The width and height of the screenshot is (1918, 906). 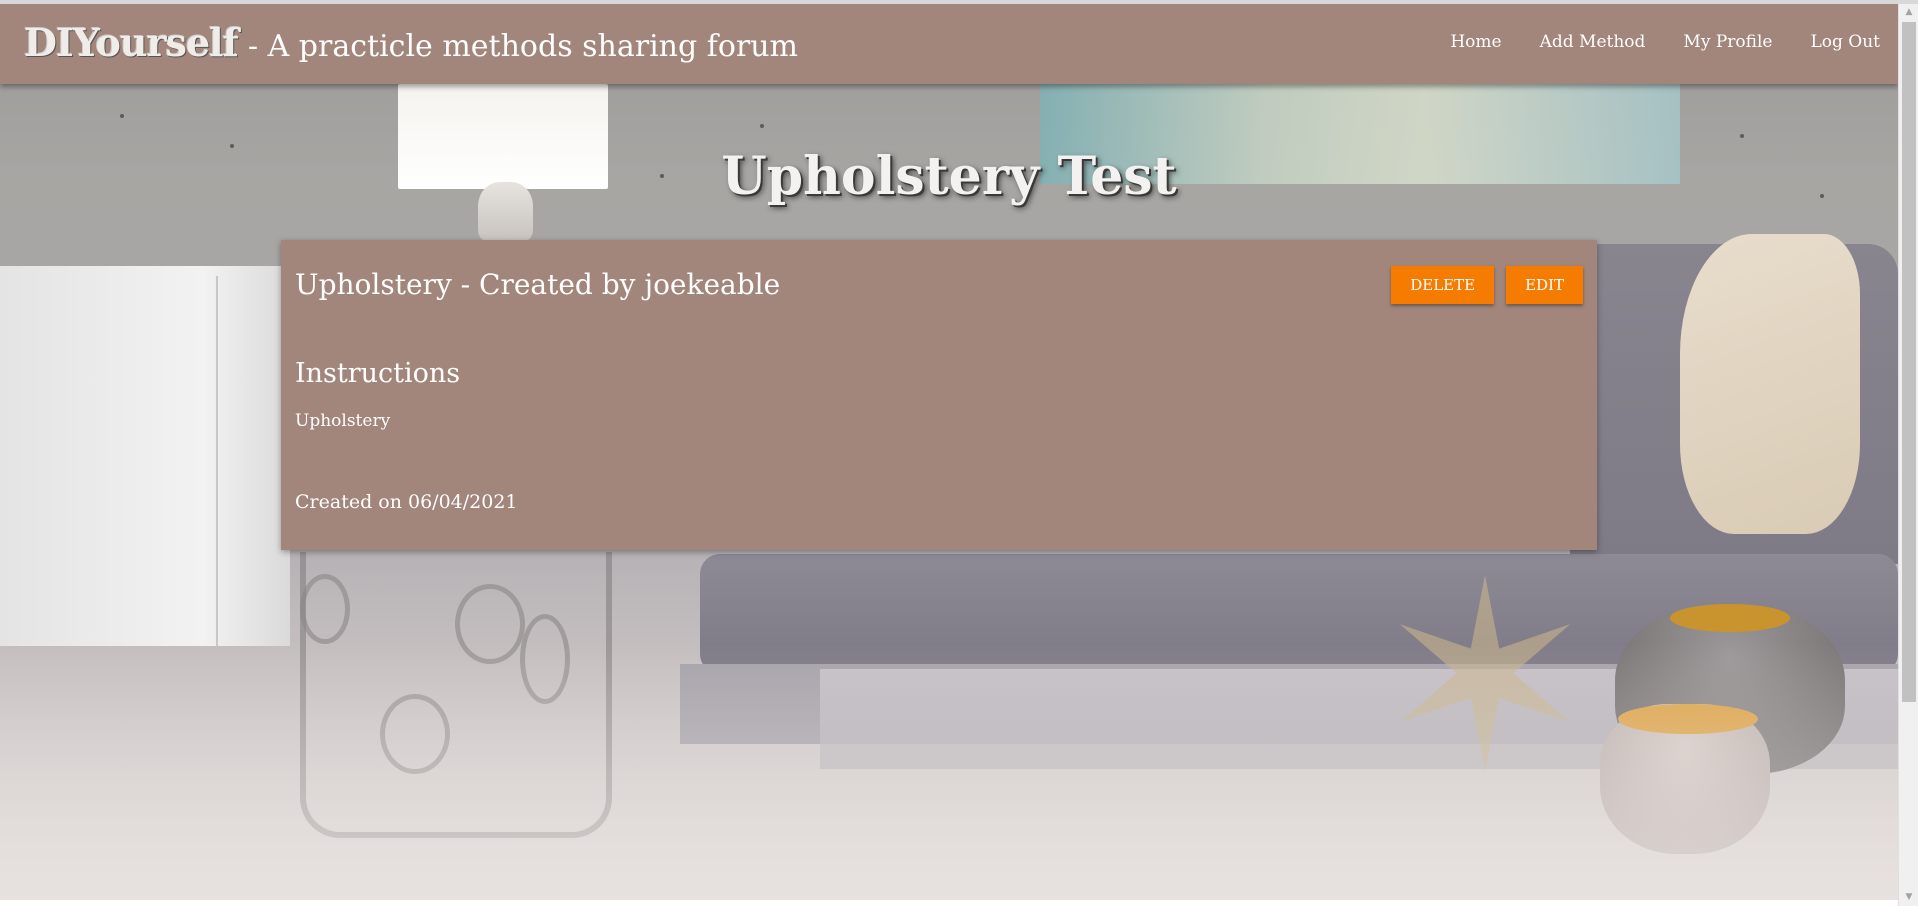 What do you see at coordinates (1908, 897) in the screenshot?
I see `triangle-down-icon: ▼` at bounding box center [1908, 897].